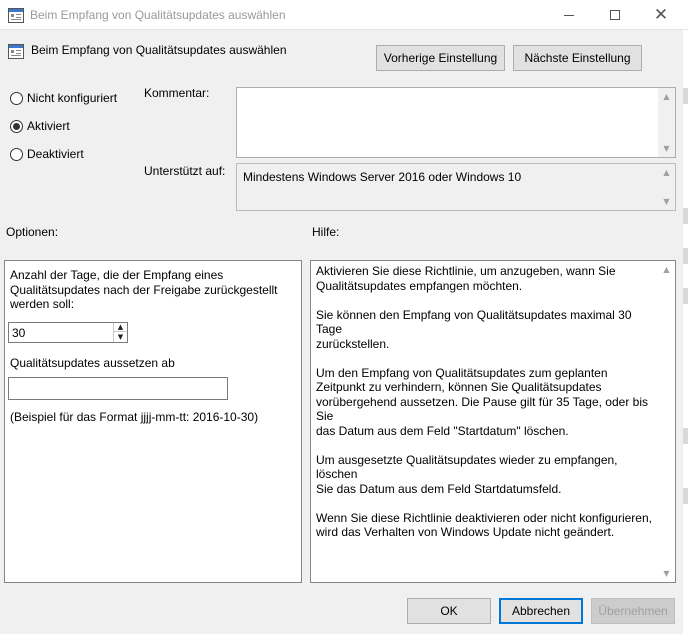 The image size is (688, 634). I want to click on radio-enabled: Aktiviert, so click(40, 126).